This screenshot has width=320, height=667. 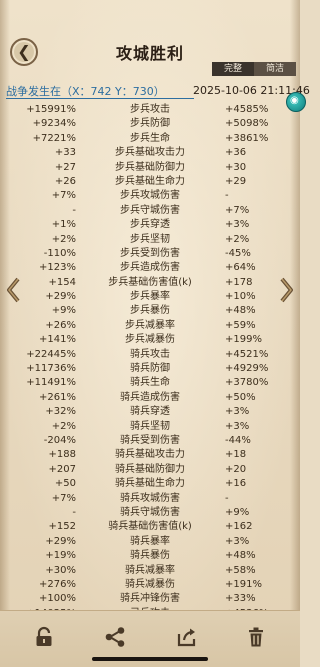 I want to click on next-report-button, so click(x=287, y=290).